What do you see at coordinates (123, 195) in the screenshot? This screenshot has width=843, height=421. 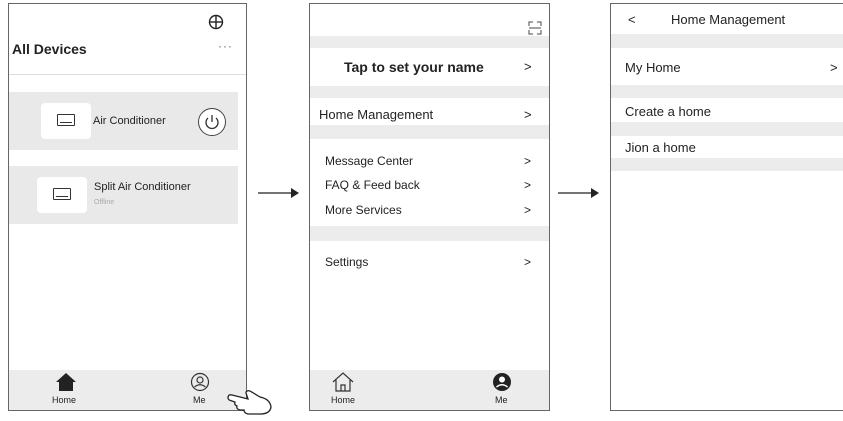 I see `device-card: Split Air Conditioner Offline` at bounding box center [123, 195].